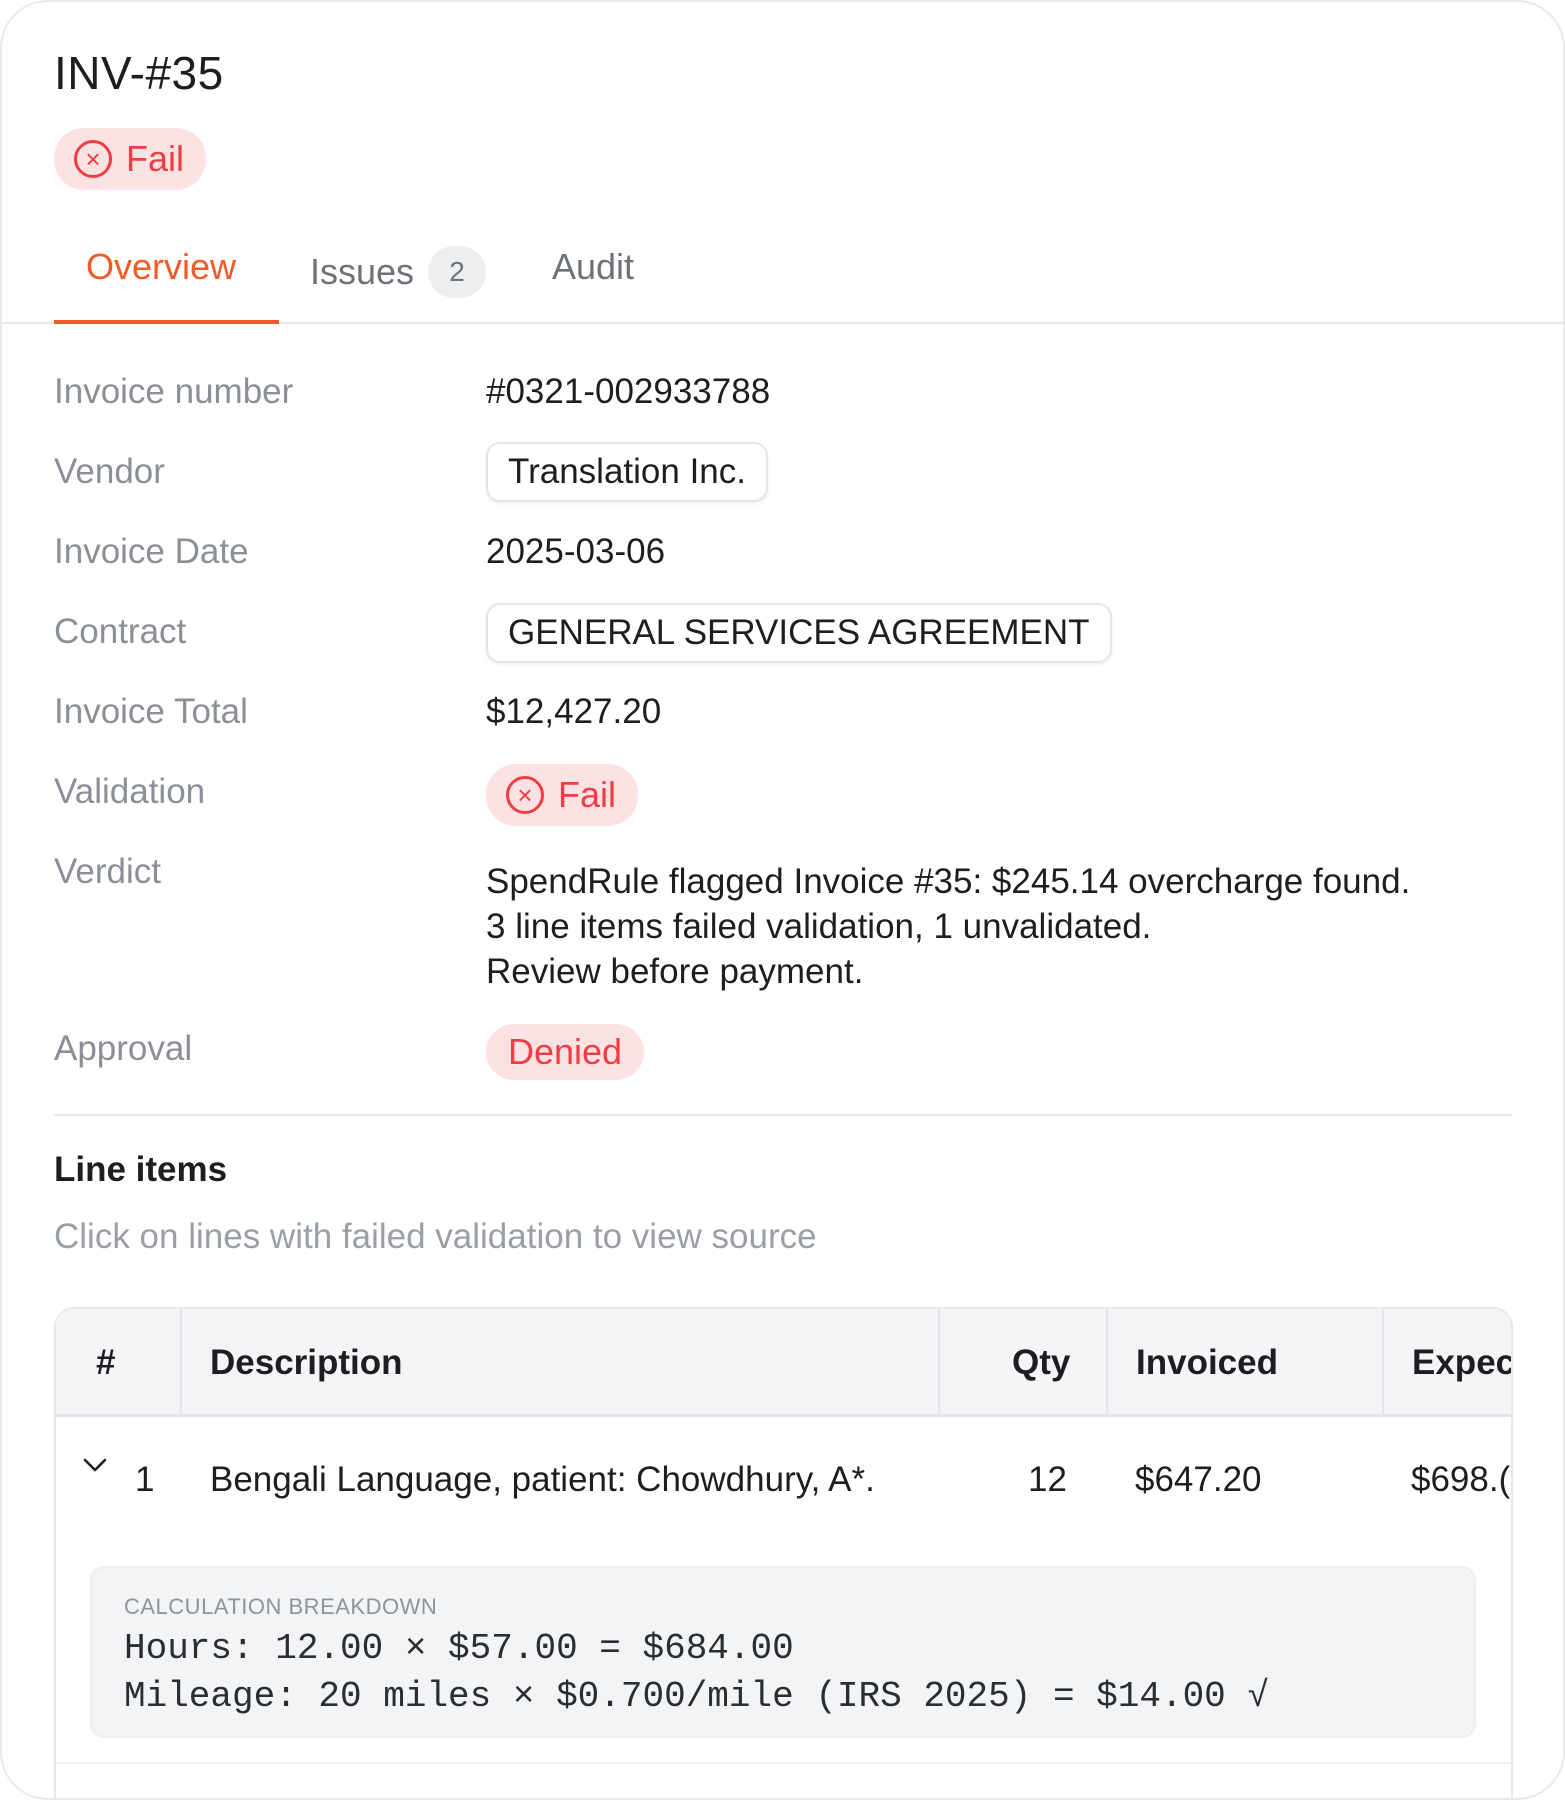 The height and width of the screenshot is (1800, 1565). Describe the element at coordinates (1198, 1479) in the screenshot. I see `row-invoiced: $647.20` at that location.